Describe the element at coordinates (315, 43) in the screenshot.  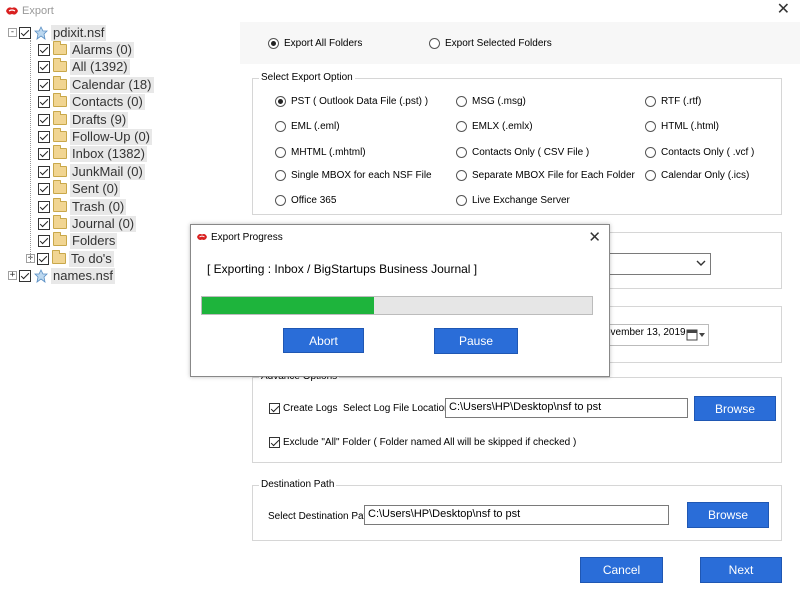
I see `export-all-folders-radio: Export All Folders` at that location.